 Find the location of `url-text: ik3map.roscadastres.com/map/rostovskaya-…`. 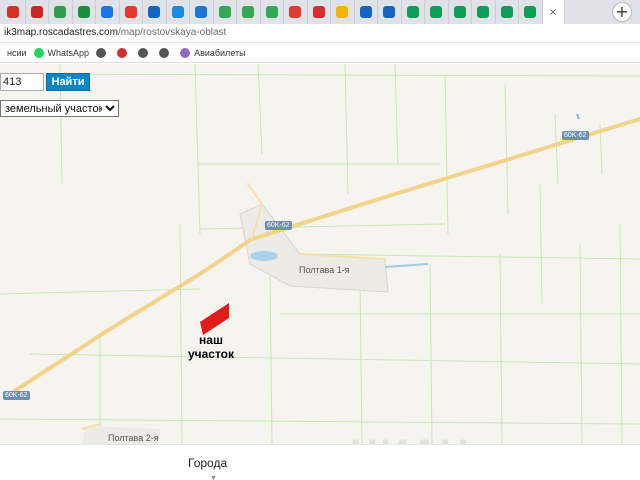

url-text: ik3map.roscadastres.com/map/rostovskaya-… is located at coordinates (115, 32).